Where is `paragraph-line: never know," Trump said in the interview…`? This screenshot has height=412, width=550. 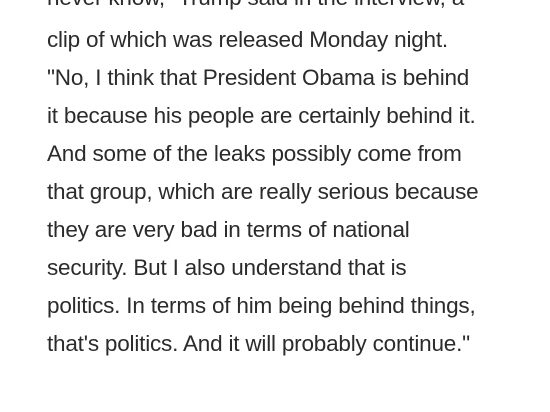 paragraph-line: never know," Trump said in the interview… is located at coordinates (255, 6).